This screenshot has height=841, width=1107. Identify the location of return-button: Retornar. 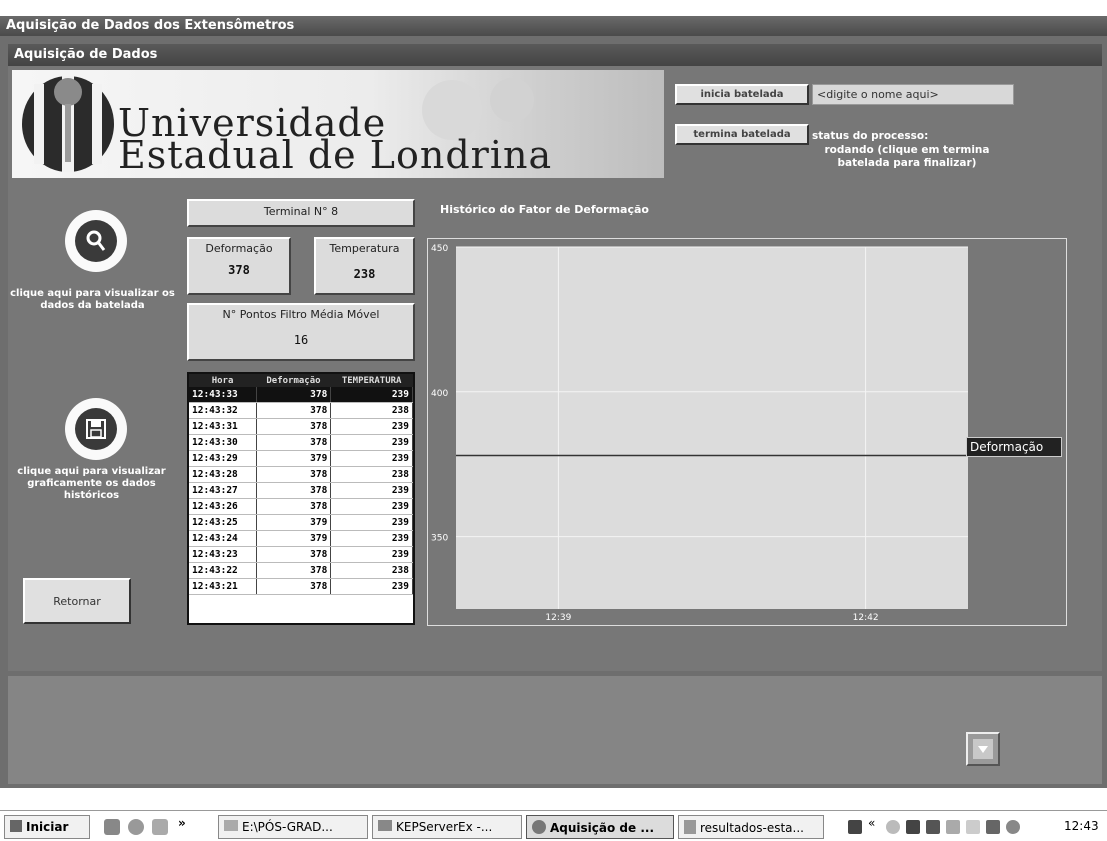
(77, 601).